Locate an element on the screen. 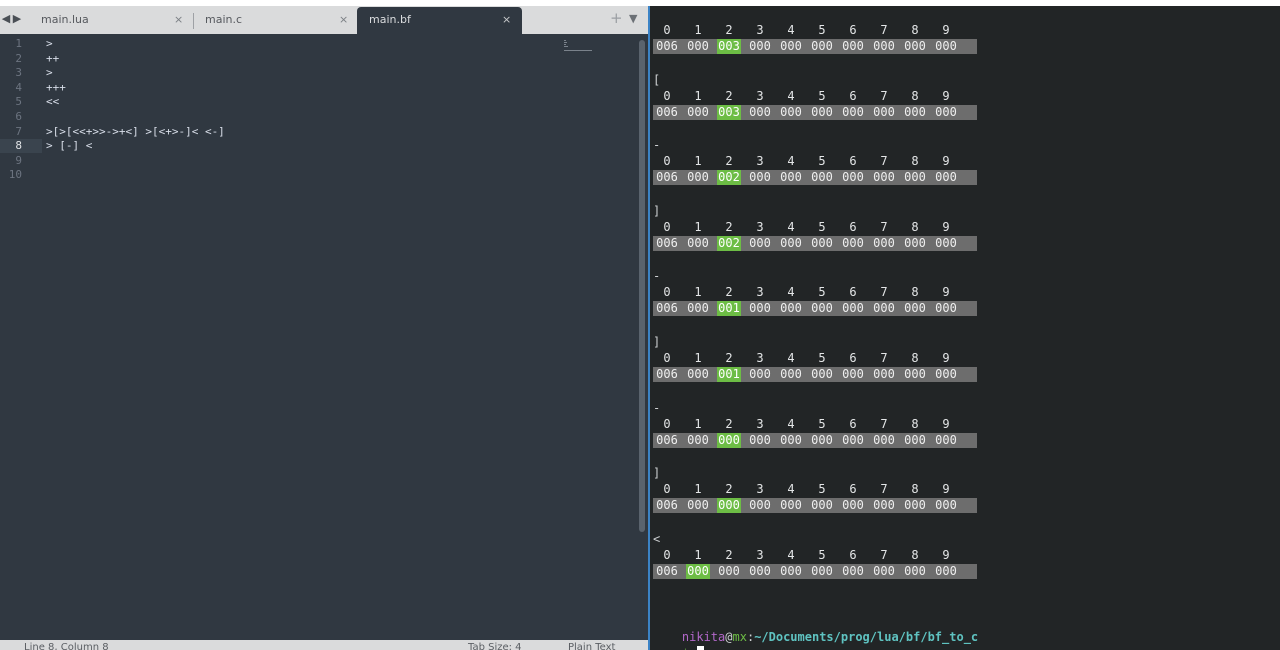 The height and width of the screenshot is (650, 1280). tab-bar: ◀ ▶ main.lua × main.c × main.bf × + ▼ is located at coordinates (324, 20).